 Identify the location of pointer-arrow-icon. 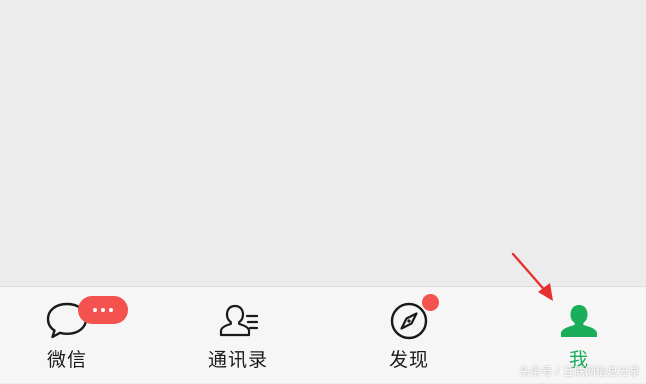
(532, 276).